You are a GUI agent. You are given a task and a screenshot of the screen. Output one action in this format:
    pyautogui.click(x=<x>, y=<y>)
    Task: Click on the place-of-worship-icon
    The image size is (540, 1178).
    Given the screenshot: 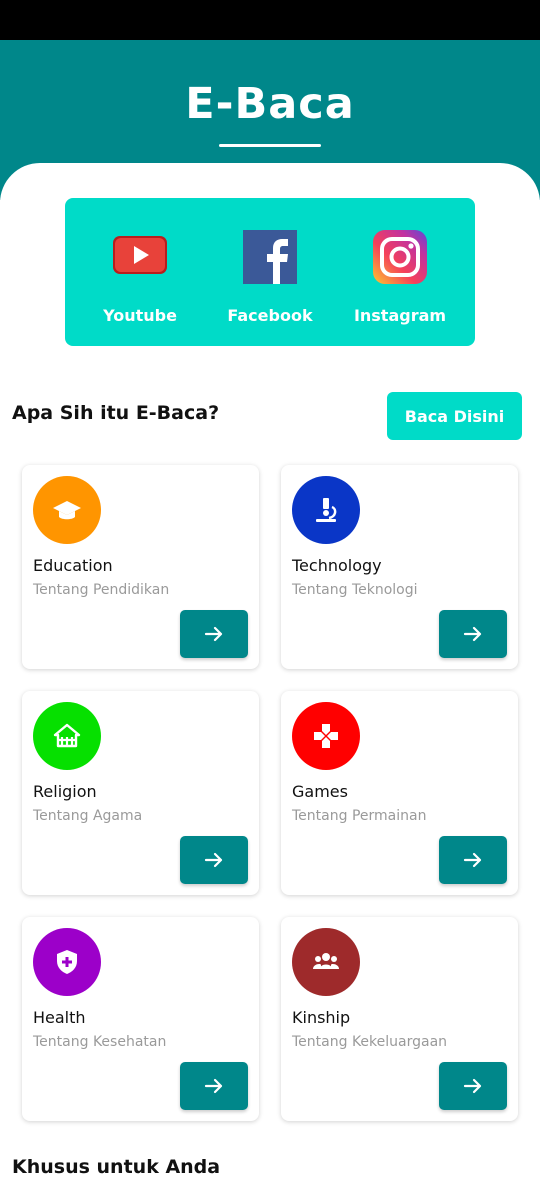 What is the action you would take?
    pyautogui.click(x=67, y=735)
    